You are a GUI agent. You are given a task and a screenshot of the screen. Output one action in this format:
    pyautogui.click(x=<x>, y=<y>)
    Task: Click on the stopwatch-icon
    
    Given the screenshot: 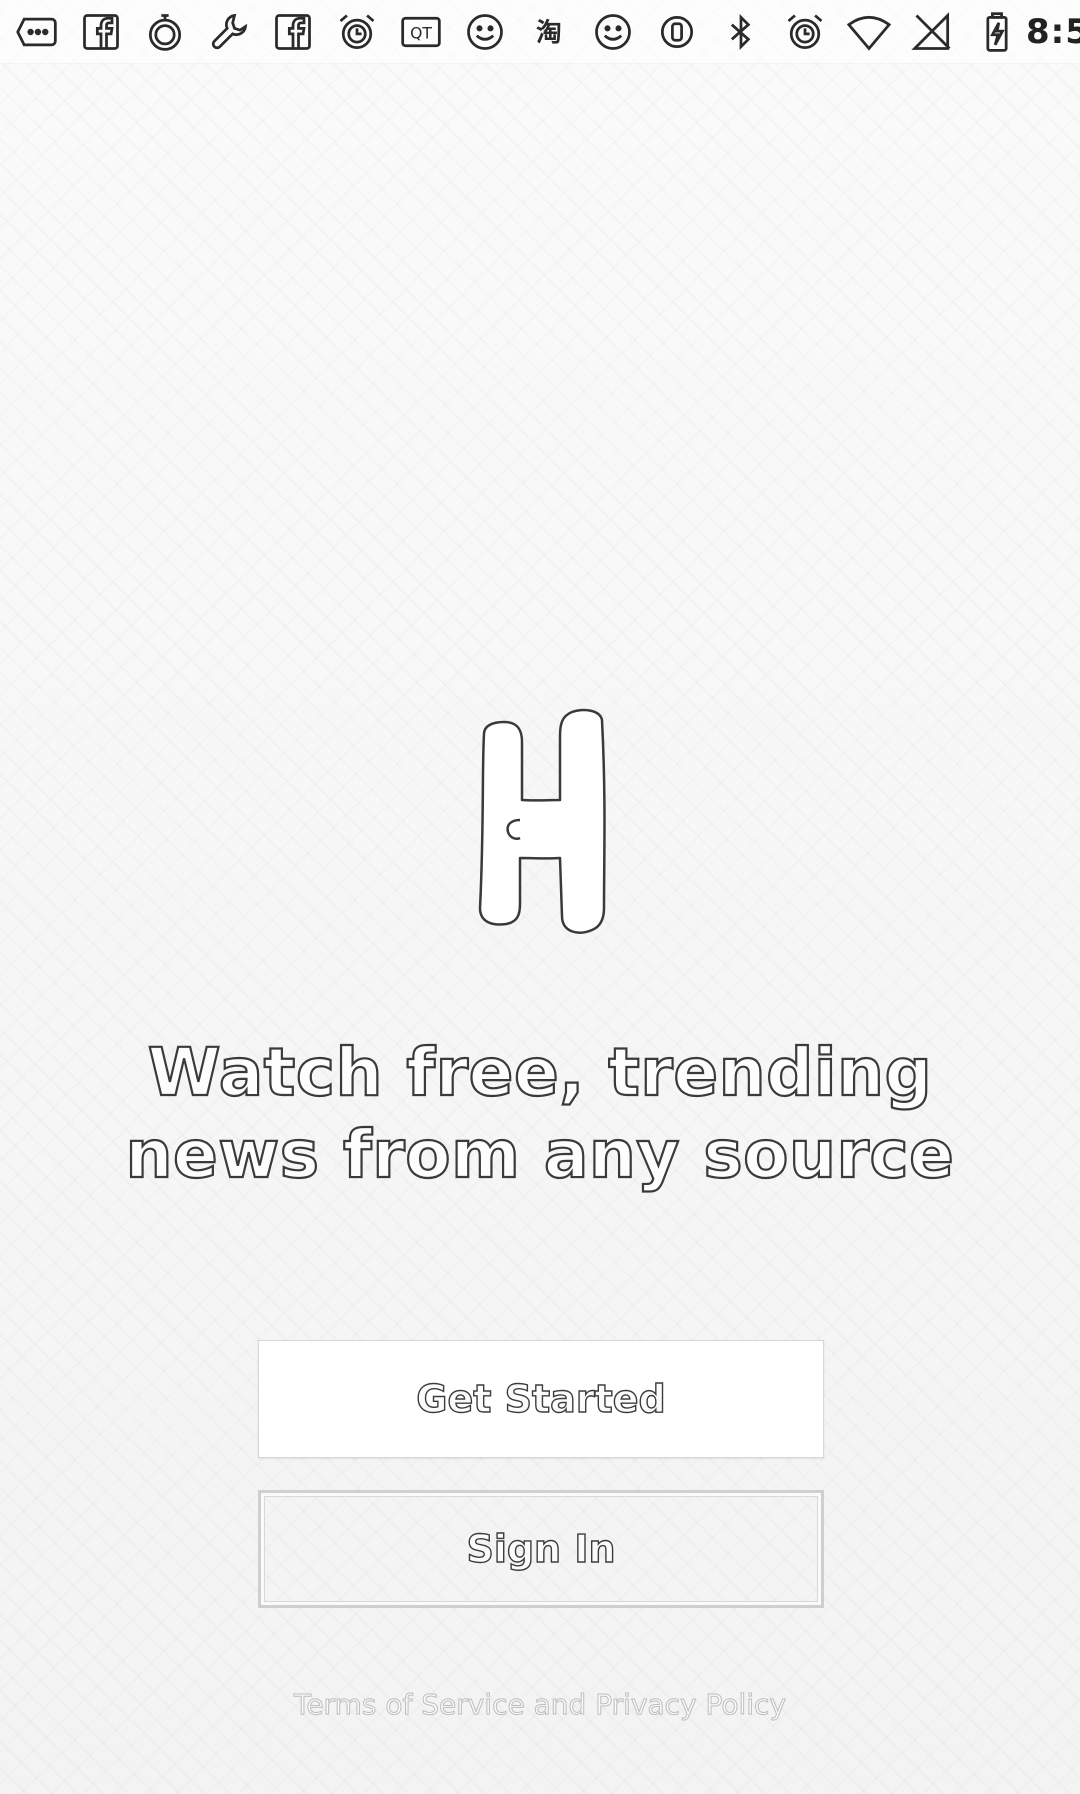 What is the action you would take?
    pyautogui.click(x=165, y=32)
    